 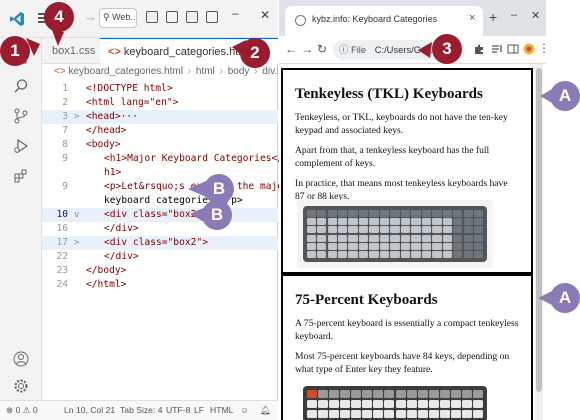 What do you see at coordinates (239, 71) in the screenshot?
I see `breadcrumb-item: body` at bounding box center [239, 71].